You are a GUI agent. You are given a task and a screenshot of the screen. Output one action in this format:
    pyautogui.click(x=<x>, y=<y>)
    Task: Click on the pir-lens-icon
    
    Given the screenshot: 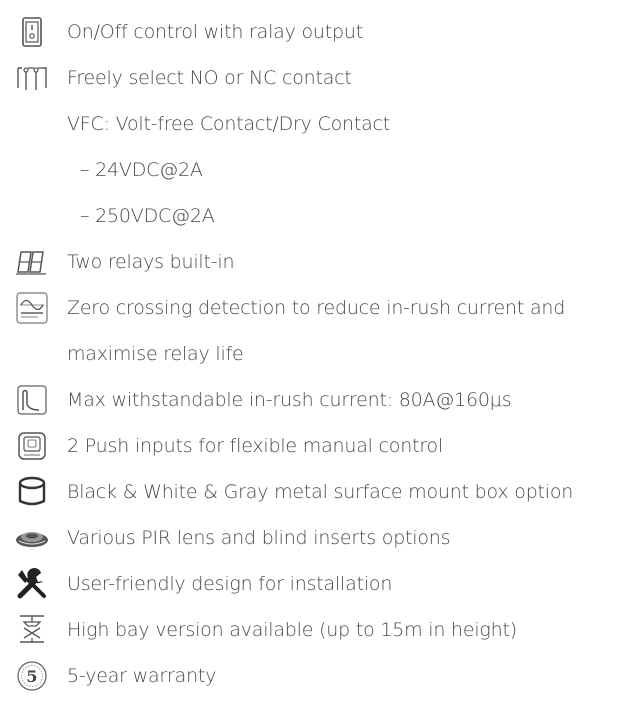 What is the action you would take?
    pyautogui.click(x=32, y=538)
    